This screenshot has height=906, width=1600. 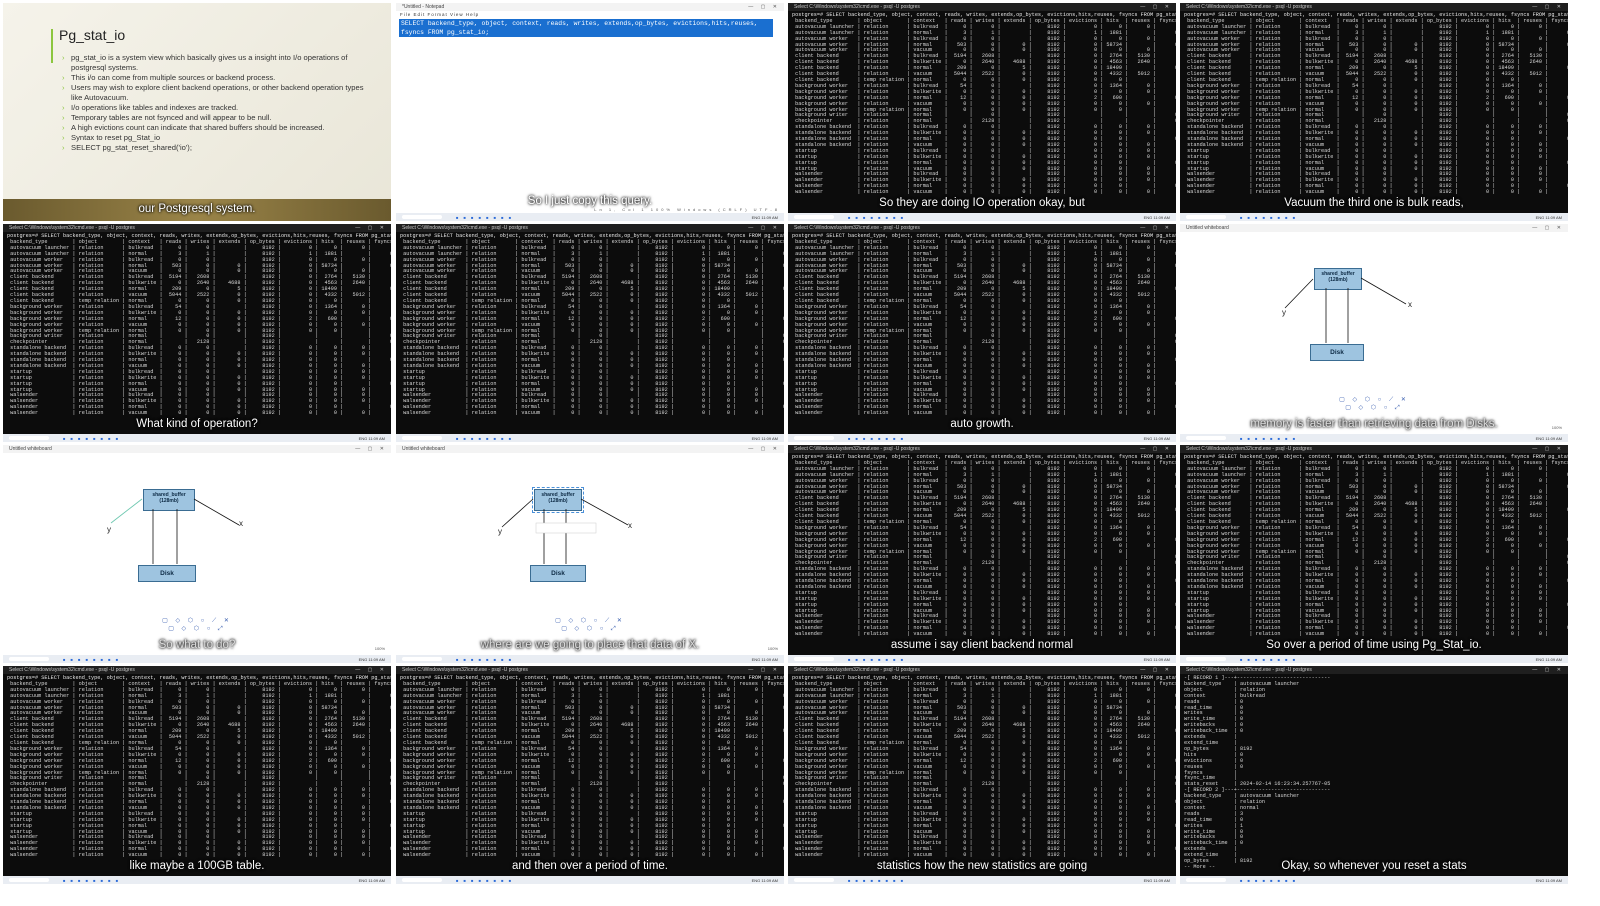 I want to click on window-titlebar: *Untitled - Notepad — ▢ ✕, so click(x=590, y=7).